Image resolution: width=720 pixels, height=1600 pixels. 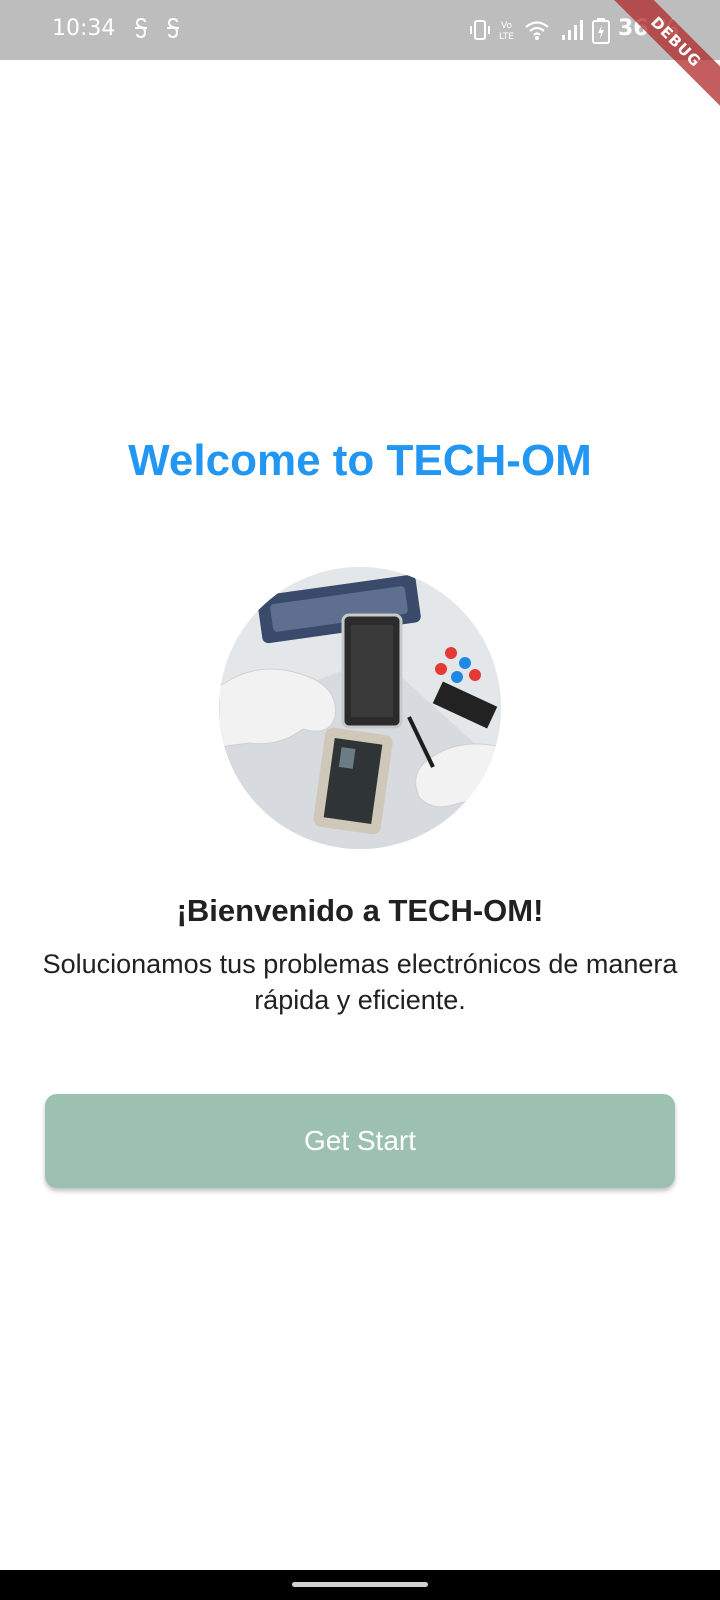 What do you see at coordinates (506, 37) in the screenshot?
I see `svg-text: LTE` at bounding box center [506, 37].